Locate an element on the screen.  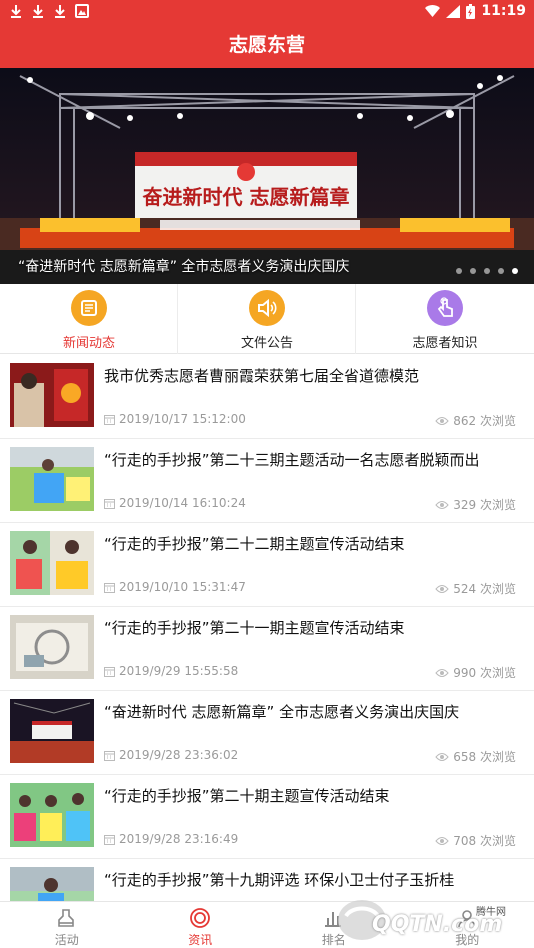
news-views: 862 次浏览 is located at coordinates (475, 420).